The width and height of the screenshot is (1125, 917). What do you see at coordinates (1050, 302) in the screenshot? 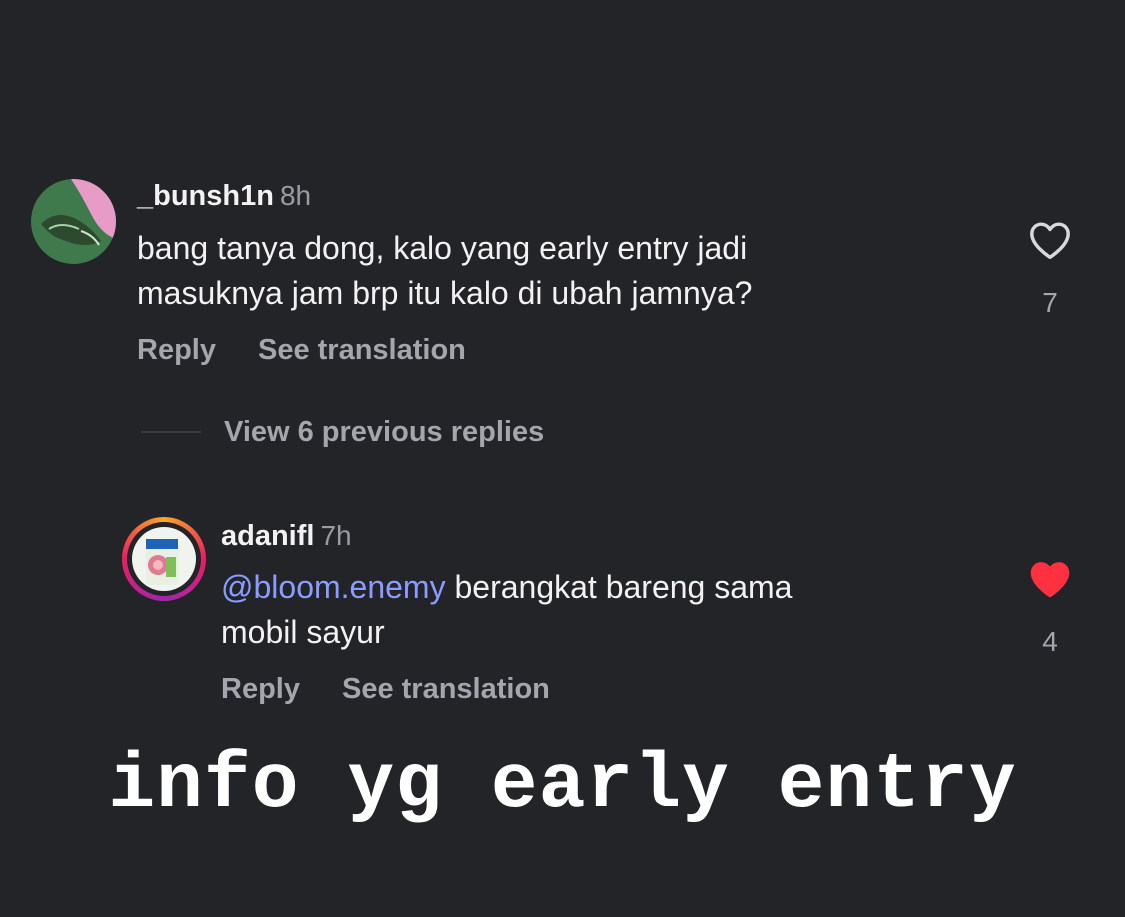
I see `like-count: 7` at bounding box center [1050, 302].